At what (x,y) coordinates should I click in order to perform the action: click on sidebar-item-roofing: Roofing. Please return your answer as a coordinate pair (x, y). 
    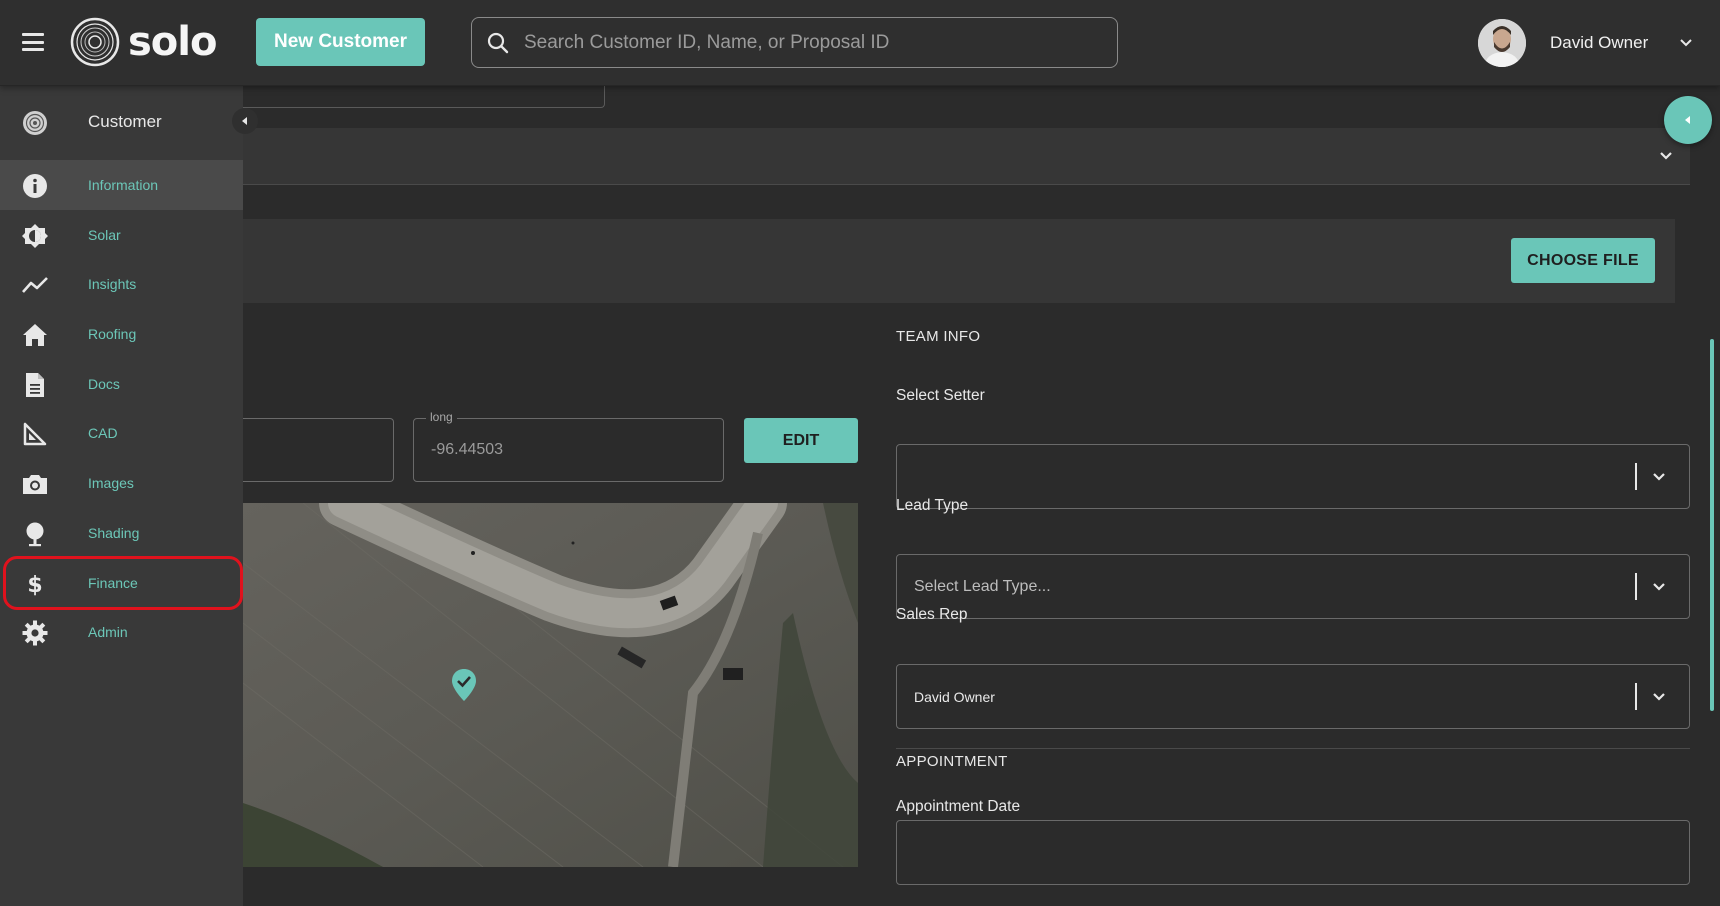
    Looking at the image, I should click on (121, 334).